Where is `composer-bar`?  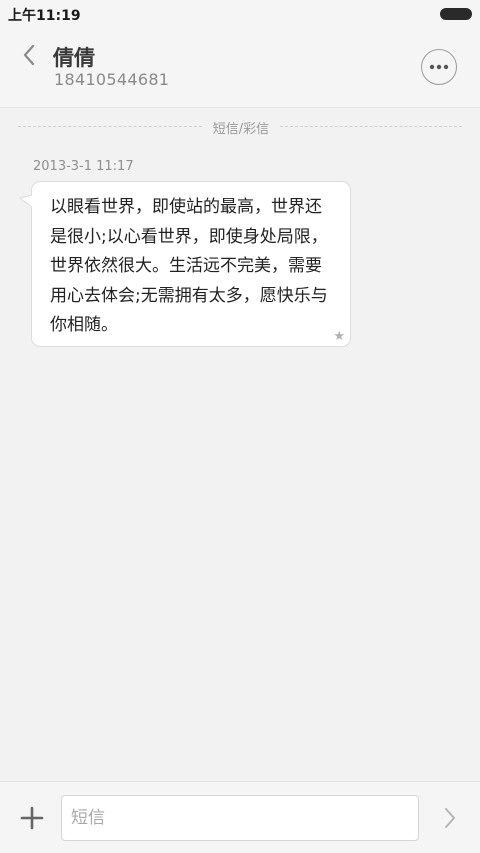
composer-bar is located at coordinates (240, 817).